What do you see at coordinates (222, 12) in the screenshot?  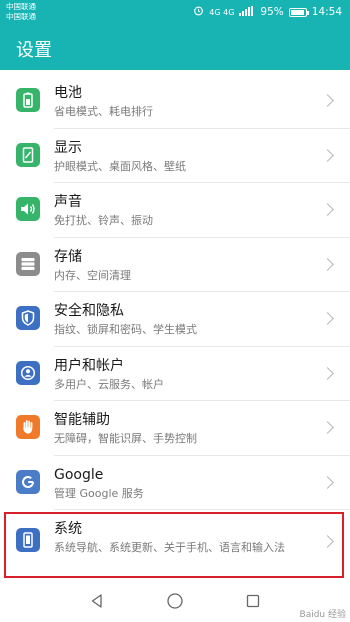 I see `network-type-label: 4G 4G` at bounding box center [222, 12].